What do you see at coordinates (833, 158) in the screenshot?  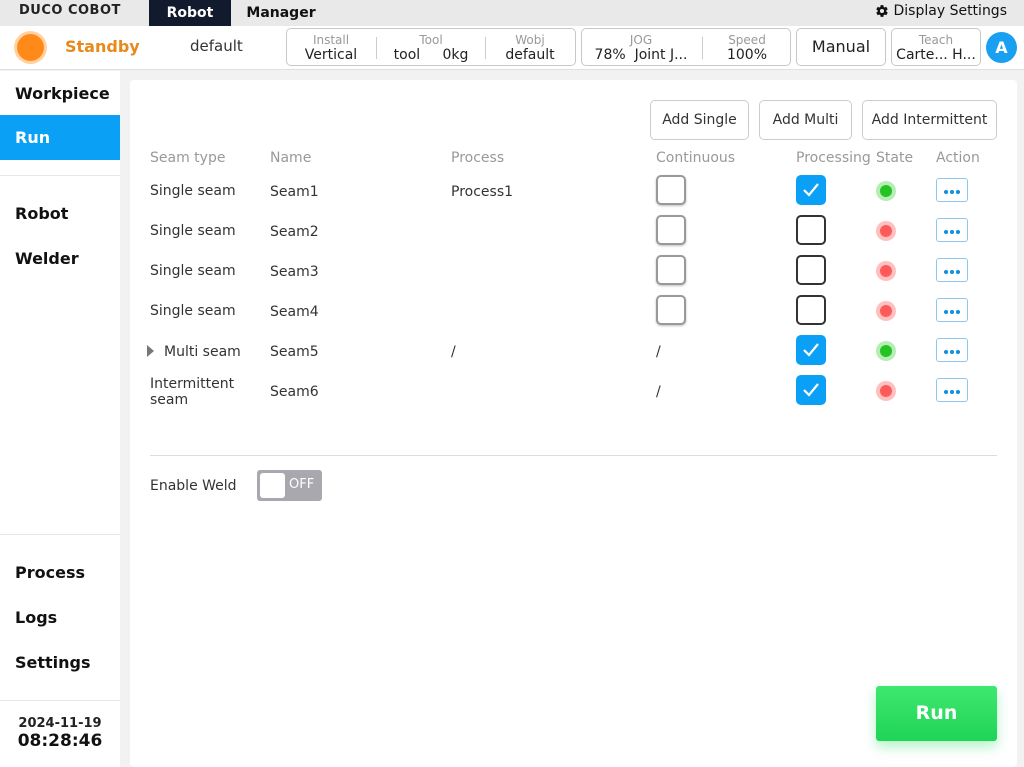 I see `header-processing: Processing` at bounding box center [833, 158].